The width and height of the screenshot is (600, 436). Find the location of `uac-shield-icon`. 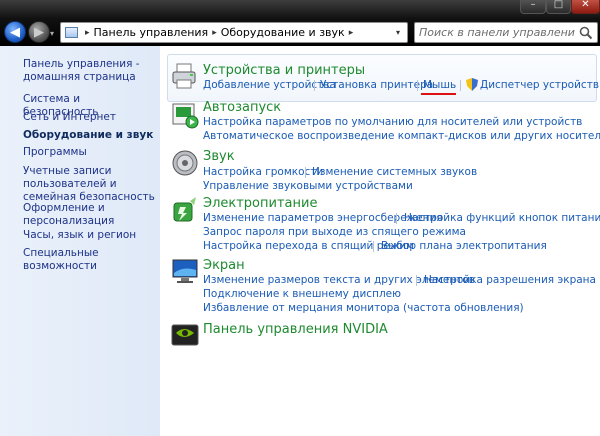

uac-shield-icon is located at coordinates (472, 84).